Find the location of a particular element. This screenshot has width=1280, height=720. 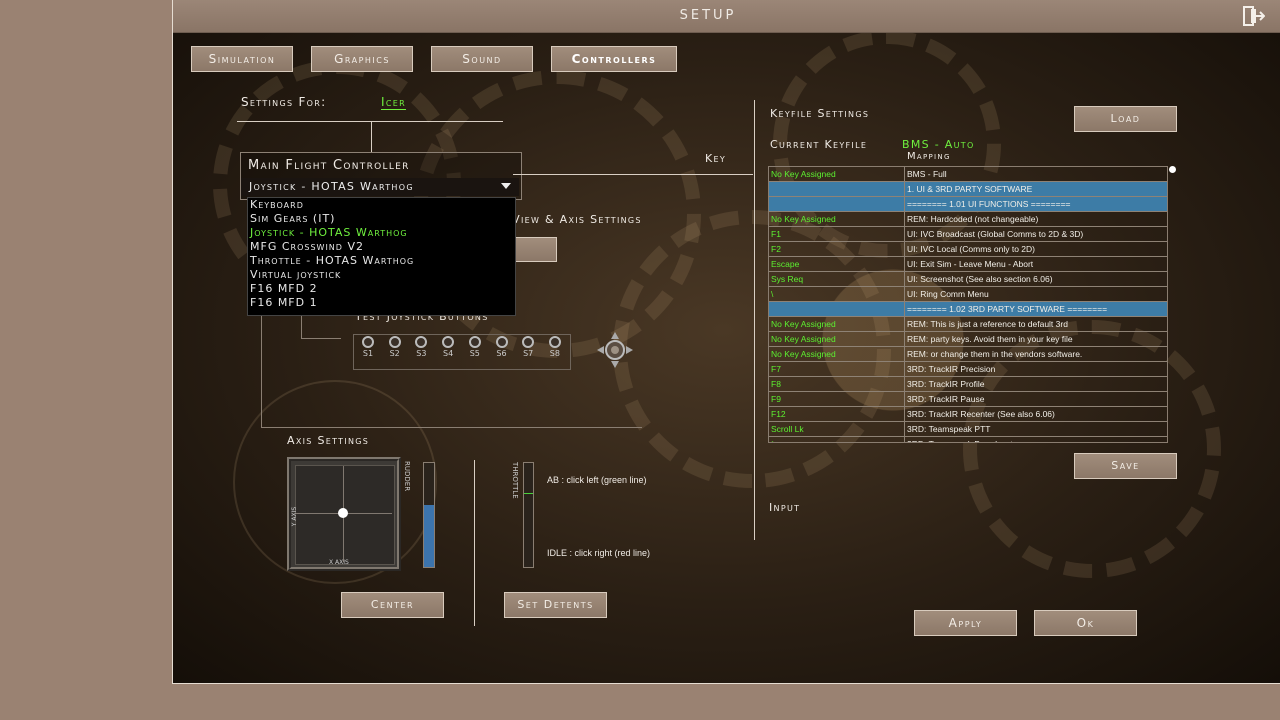

key-column-header: Key is located at coordinates (716, 158).